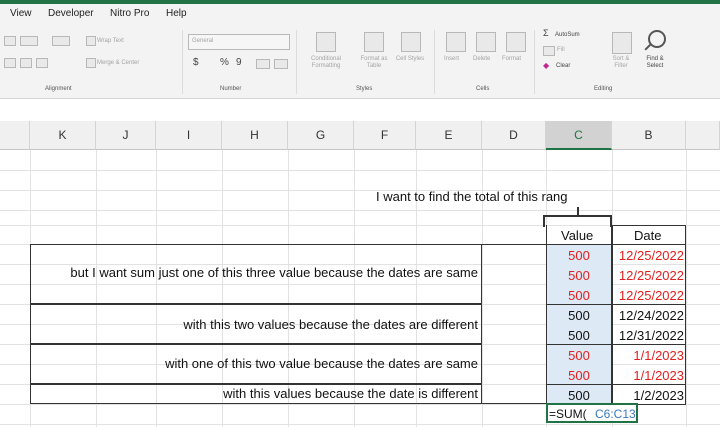 Image resolution: width=720 pixels, height=427 pixels. Describe the element at coordinates (703, 135) in the screenshot. I see `column-header-a` at that location.